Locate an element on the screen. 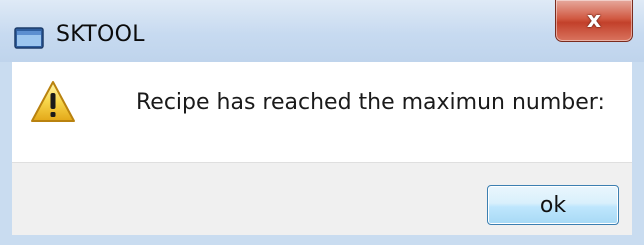 This screenshot has height=245, width=644. window-title: SKTOOL is located at coordinates (100, 34).